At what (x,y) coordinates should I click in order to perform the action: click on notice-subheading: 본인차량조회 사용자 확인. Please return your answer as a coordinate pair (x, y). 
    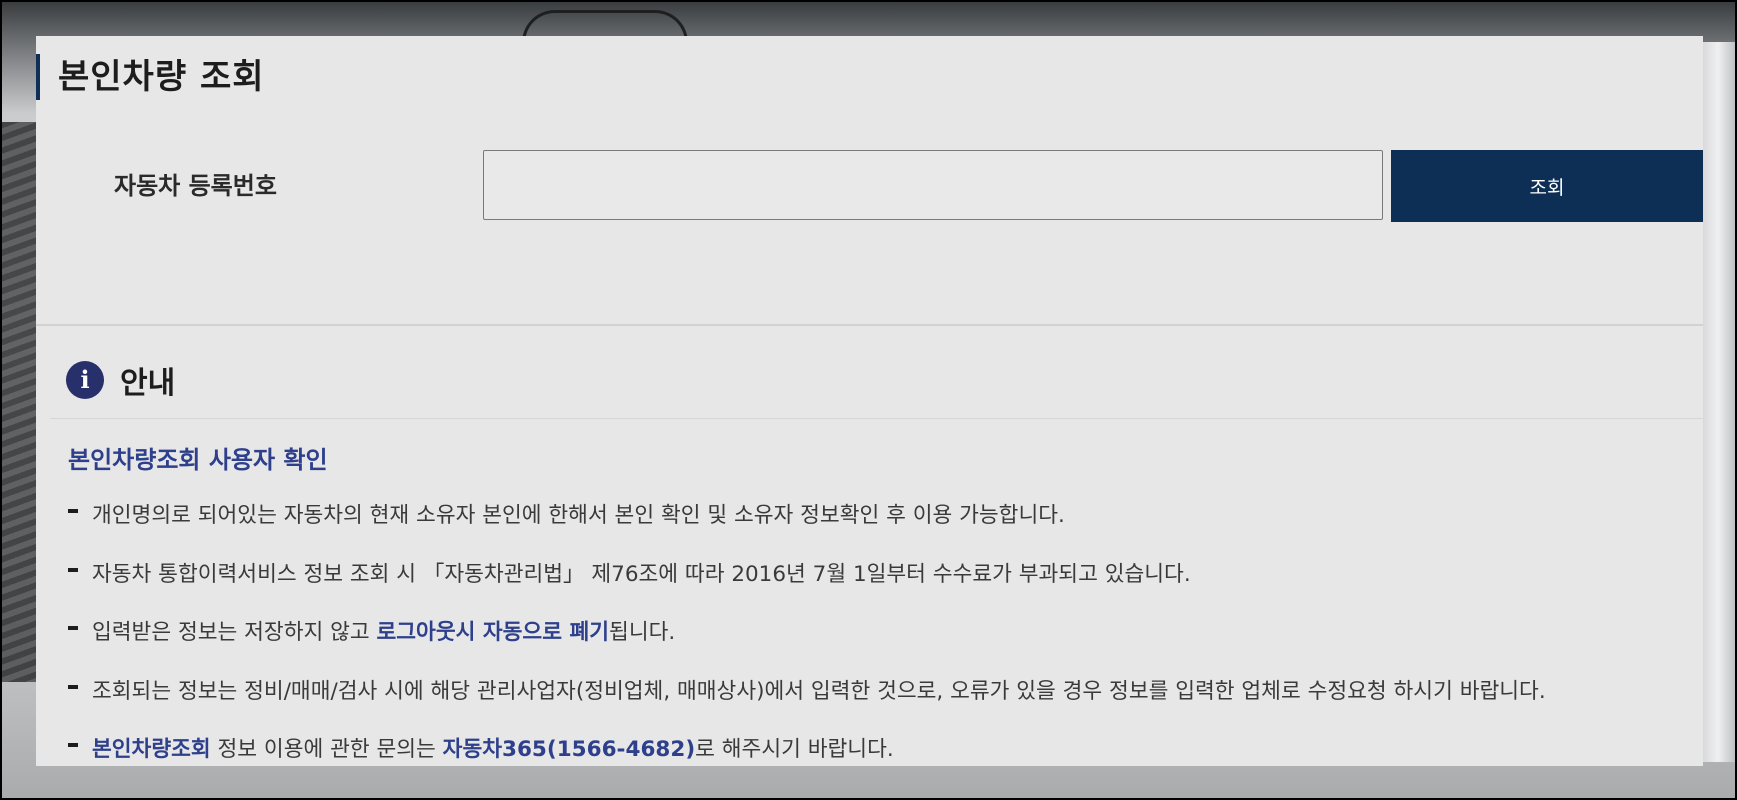
    Looking at the image, I should click on (198, 460).